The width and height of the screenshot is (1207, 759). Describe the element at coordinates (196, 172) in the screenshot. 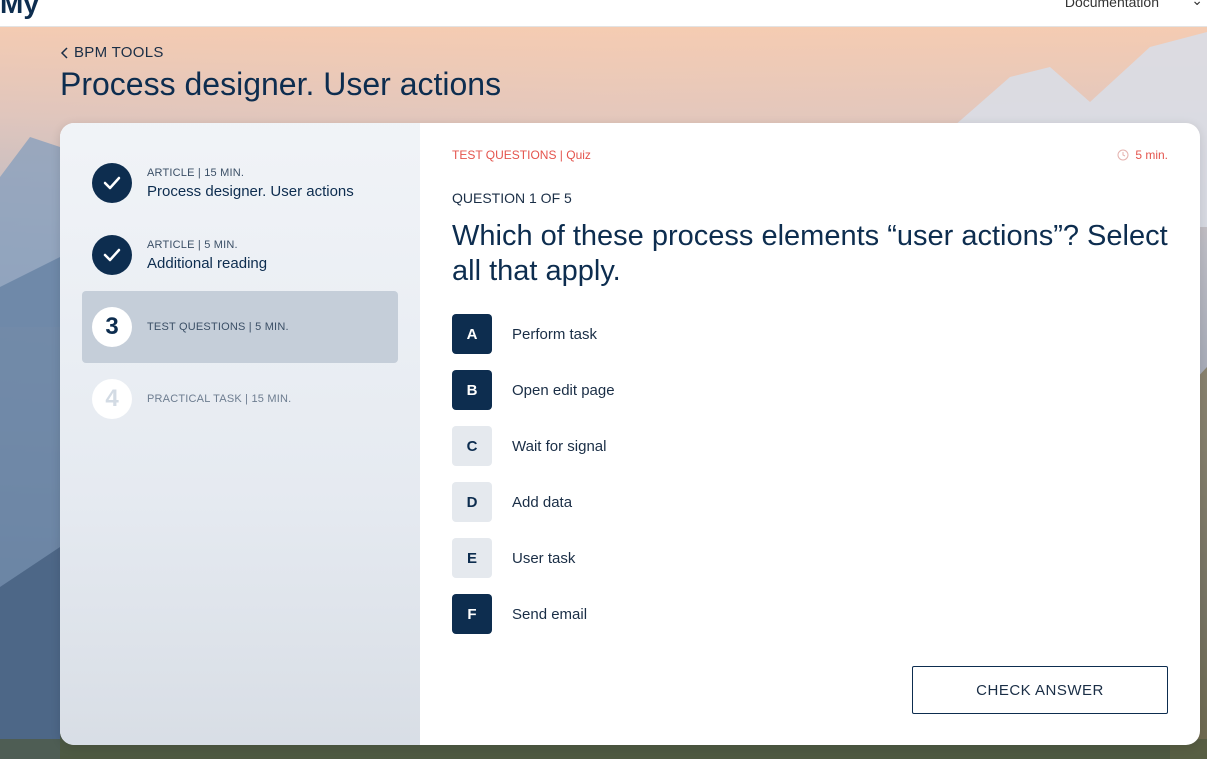

I see `step-kicker: ARTICLE | 15 MIN.` at that location.